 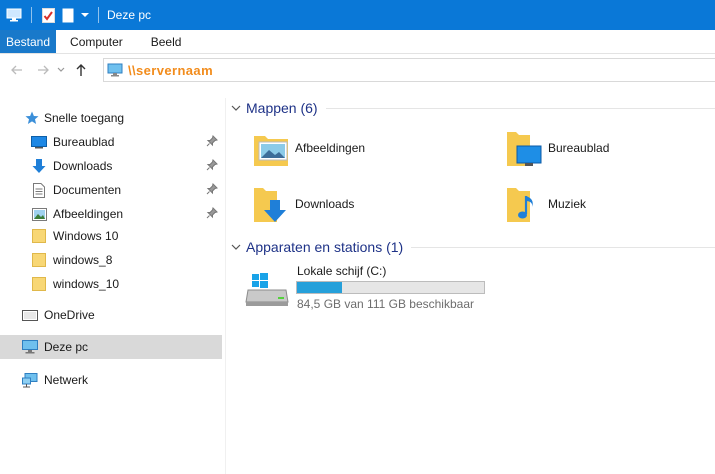 What do you see at coordinates (30, 315) in the screenshot?
I see `cloud-icon` at bounding box center [30, 315].